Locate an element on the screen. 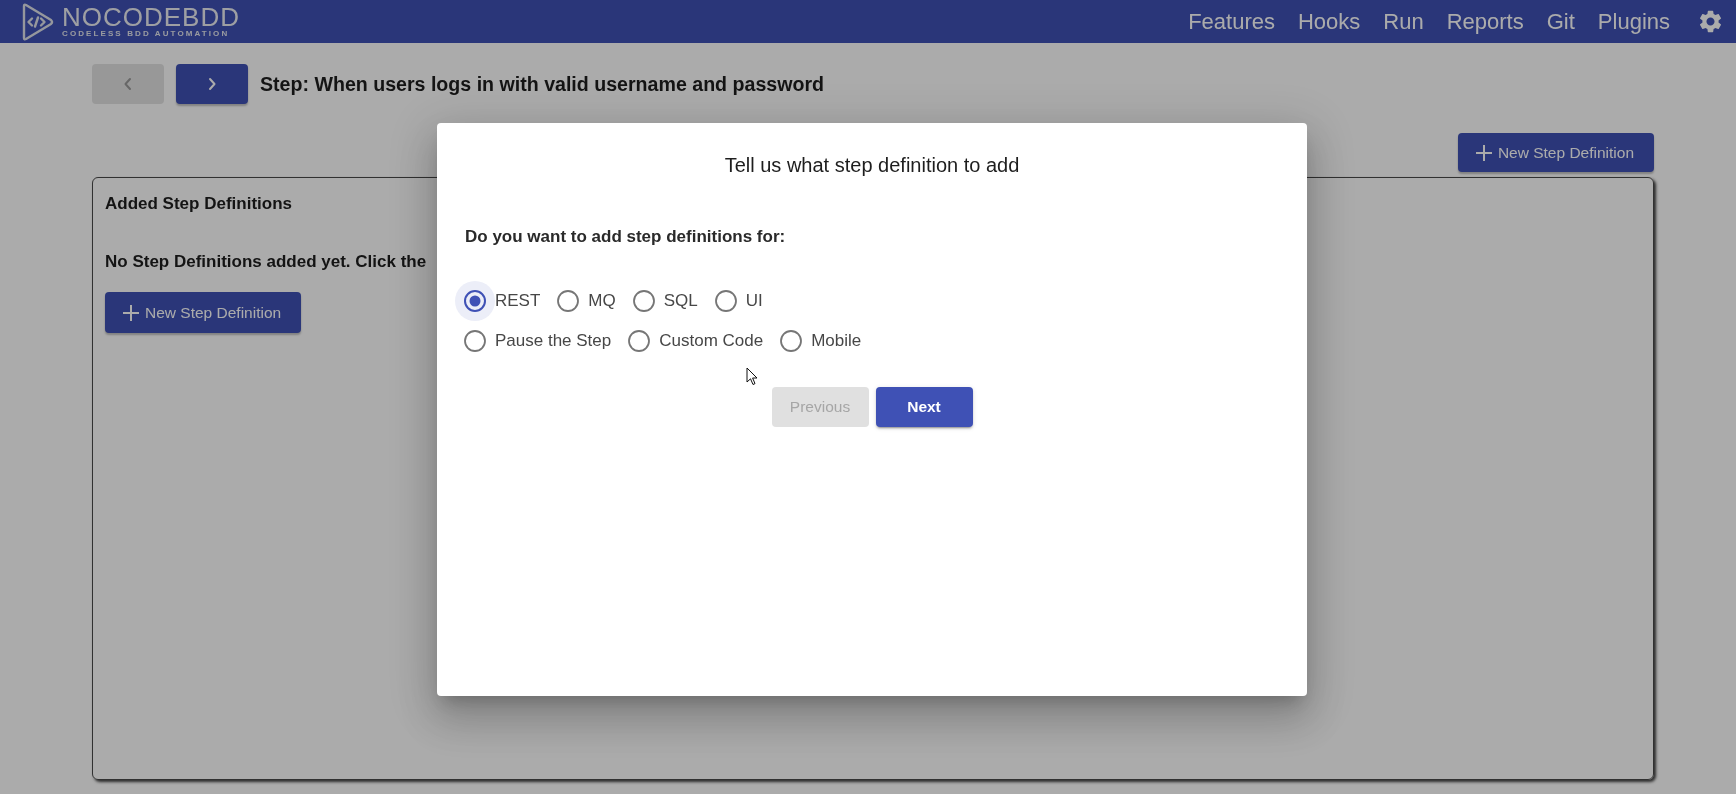 The image size is (1736, 794). nav-link: Hooks is located at coordinates (1329, 21).